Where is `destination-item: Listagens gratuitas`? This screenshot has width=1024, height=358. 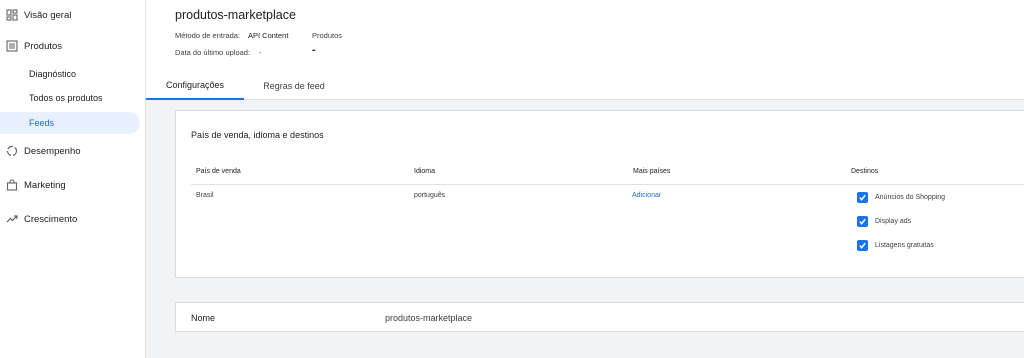 destination-item: Listagens gratuitas is located at coordinates (895, 245).